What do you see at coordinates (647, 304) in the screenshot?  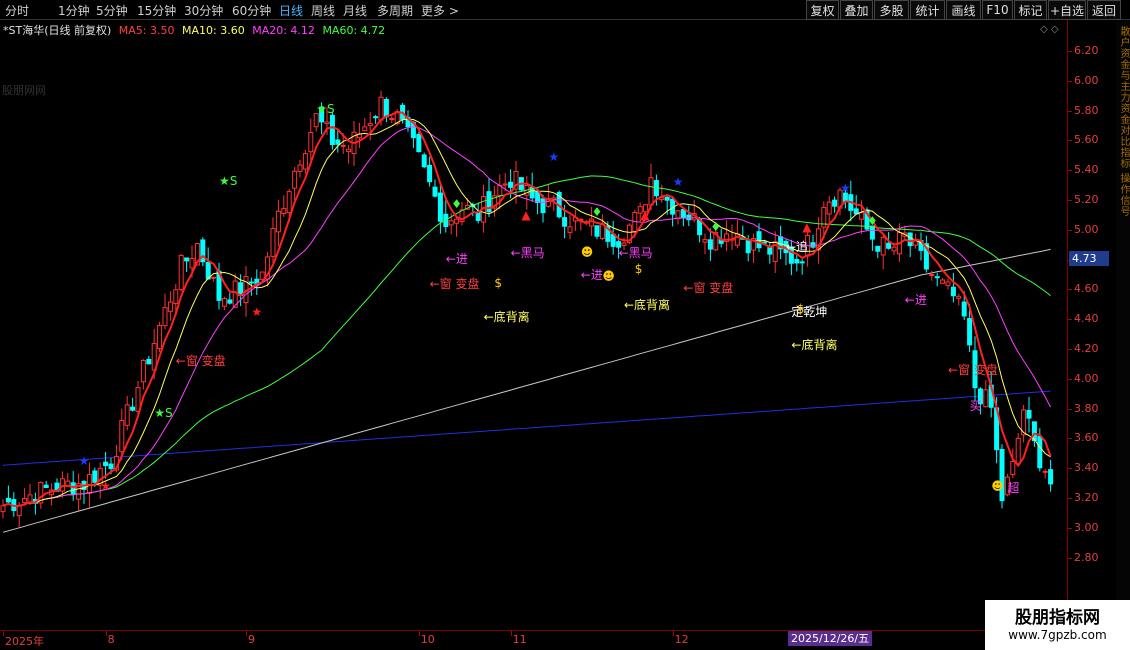 I see `signal-annotation: ←底背离` at bounding box center [647, 304].